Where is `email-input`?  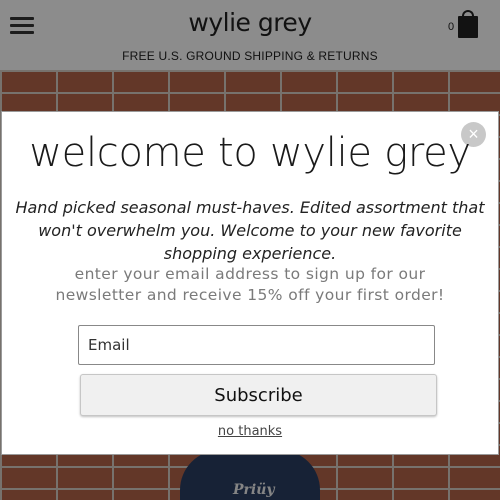 email-input is located at coordinates (256, 345).